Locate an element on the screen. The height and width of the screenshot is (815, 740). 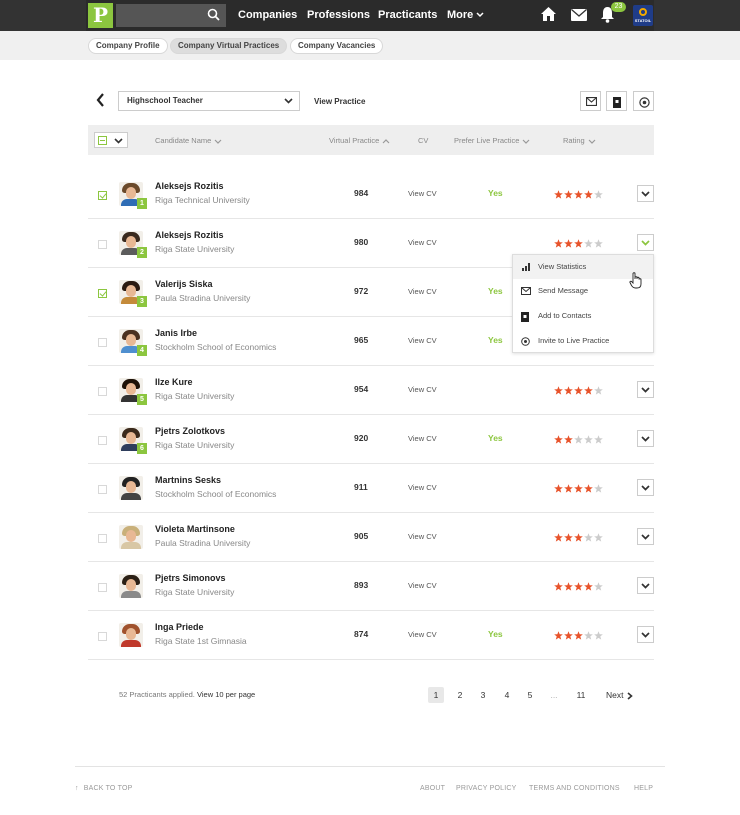
rank-badge: 6 is located at coordinates (142, 448).